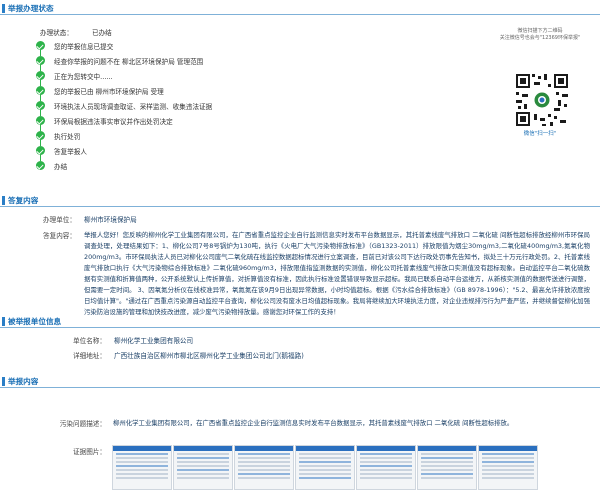 This screenshot has width=600, height=498. Describe the element at coordinates (201, 138) in the screenshot. I see `step-item: 执行处罚` at that location.